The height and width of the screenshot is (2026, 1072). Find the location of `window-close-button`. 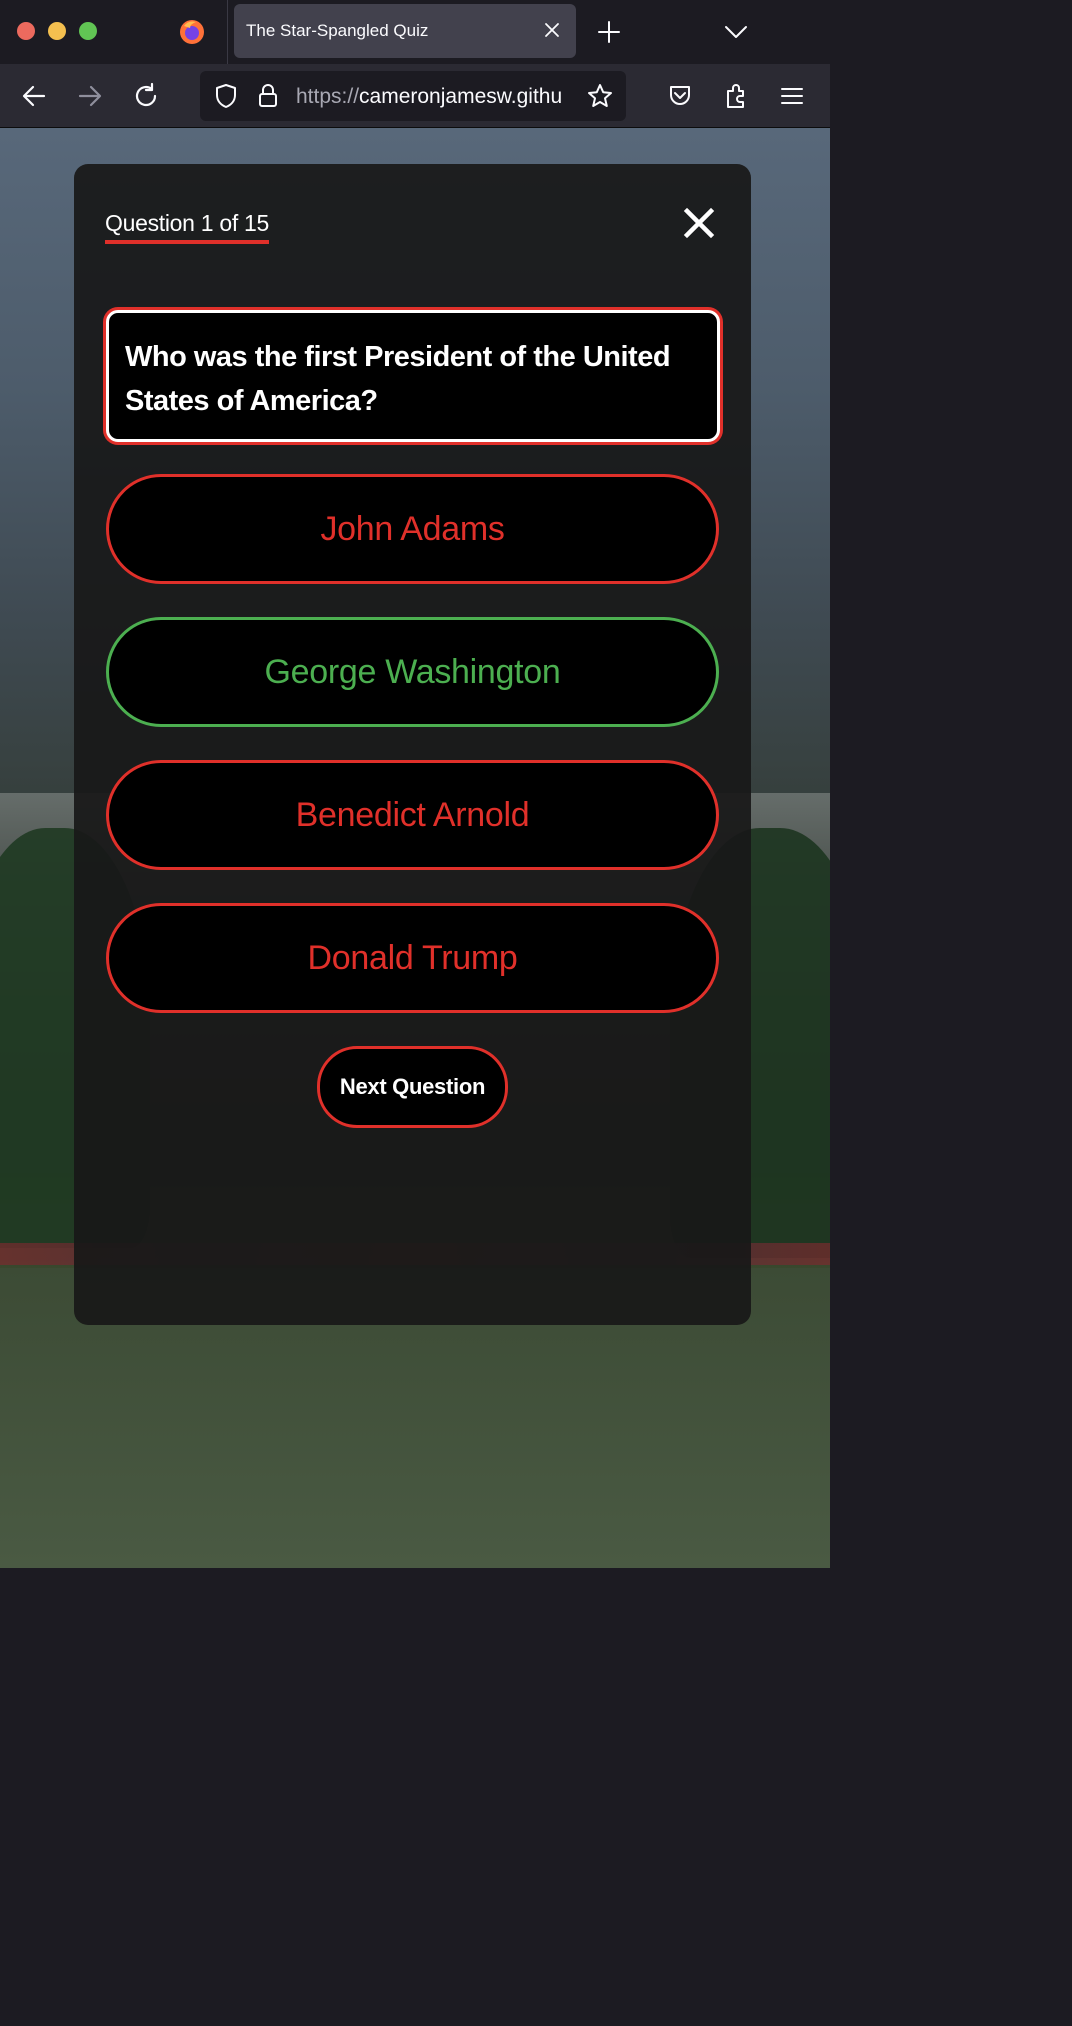

window-close-button is located at coordinates (26, 31).